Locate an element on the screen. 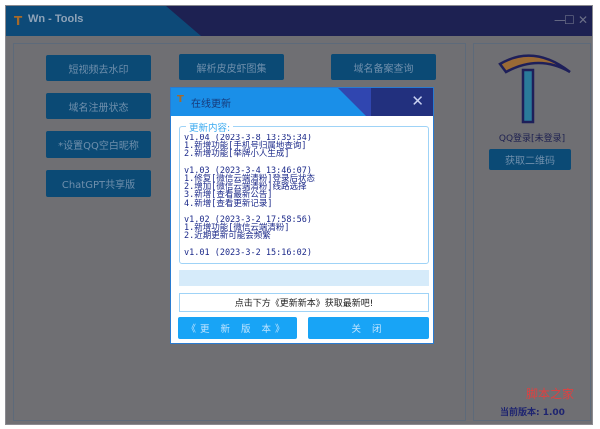 This screenshot has height=429, width=600. get-qrcode-button: 获取二维码 is located at coordinates (530, 159).